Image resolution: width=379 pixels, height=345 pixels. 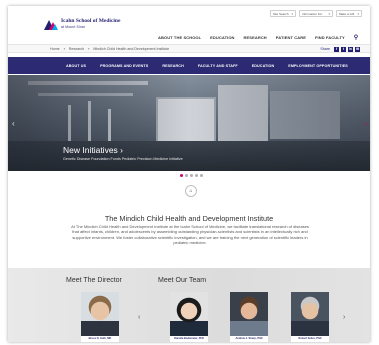 I want to click on member-name: Andrew J. Sharp, PhD, so click(x=249, y=339).